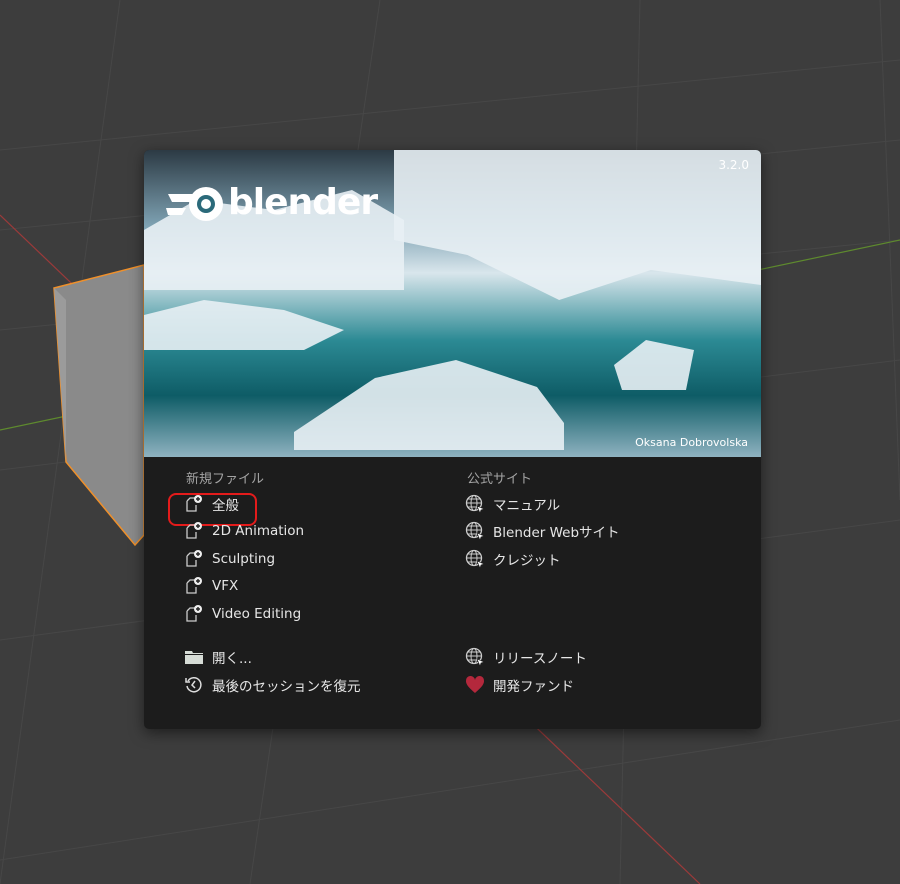  What do you see at coordinates (691, 442) in the screenshot?
I see `artist-credit: Oksana Dobrovolska` at bounding box center [691, 442].